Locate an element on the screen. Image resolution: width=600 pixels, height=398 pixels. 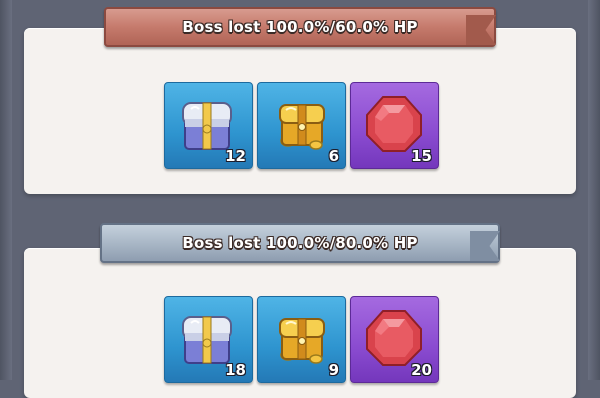
reward-count: 18 is located at coordinates (235, 370).